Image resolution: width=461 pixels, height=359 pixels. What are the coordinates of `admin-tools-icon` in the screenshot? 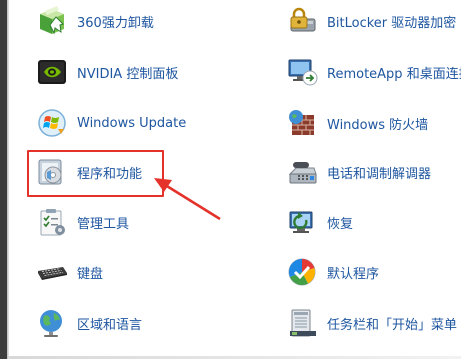 It's located at (52, 222).